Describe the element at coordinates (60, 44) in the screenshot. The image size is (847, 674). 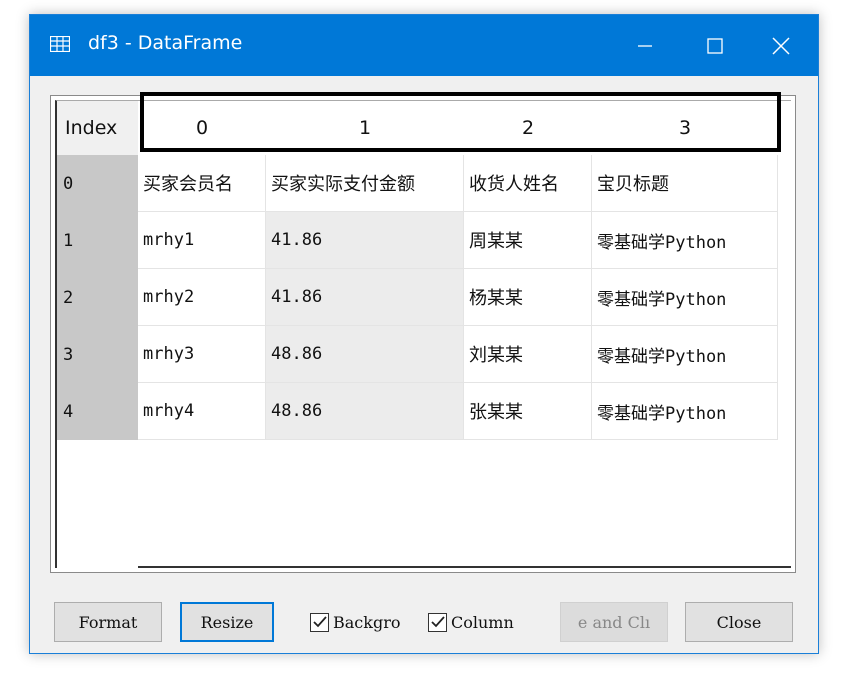
I see `table-grid-icon` at that location.